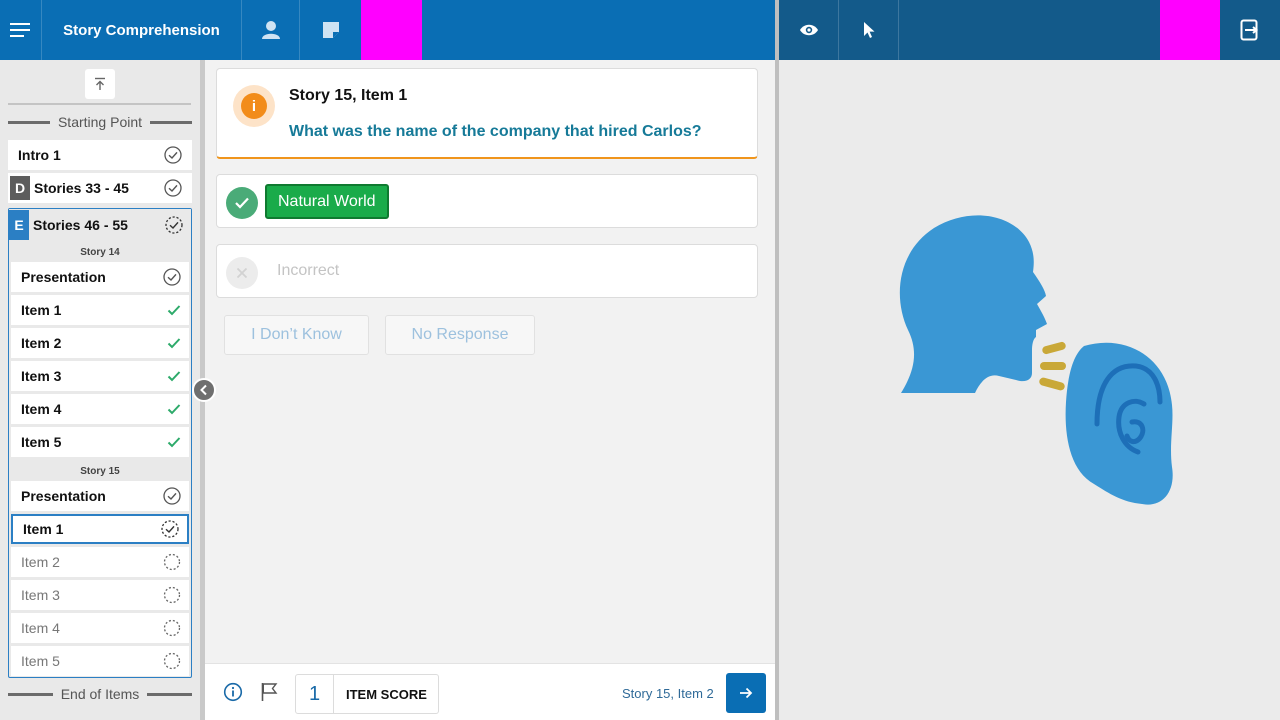 The image size is (1280, 720). I want to click on section-title: Story 14, so click(100, 252).